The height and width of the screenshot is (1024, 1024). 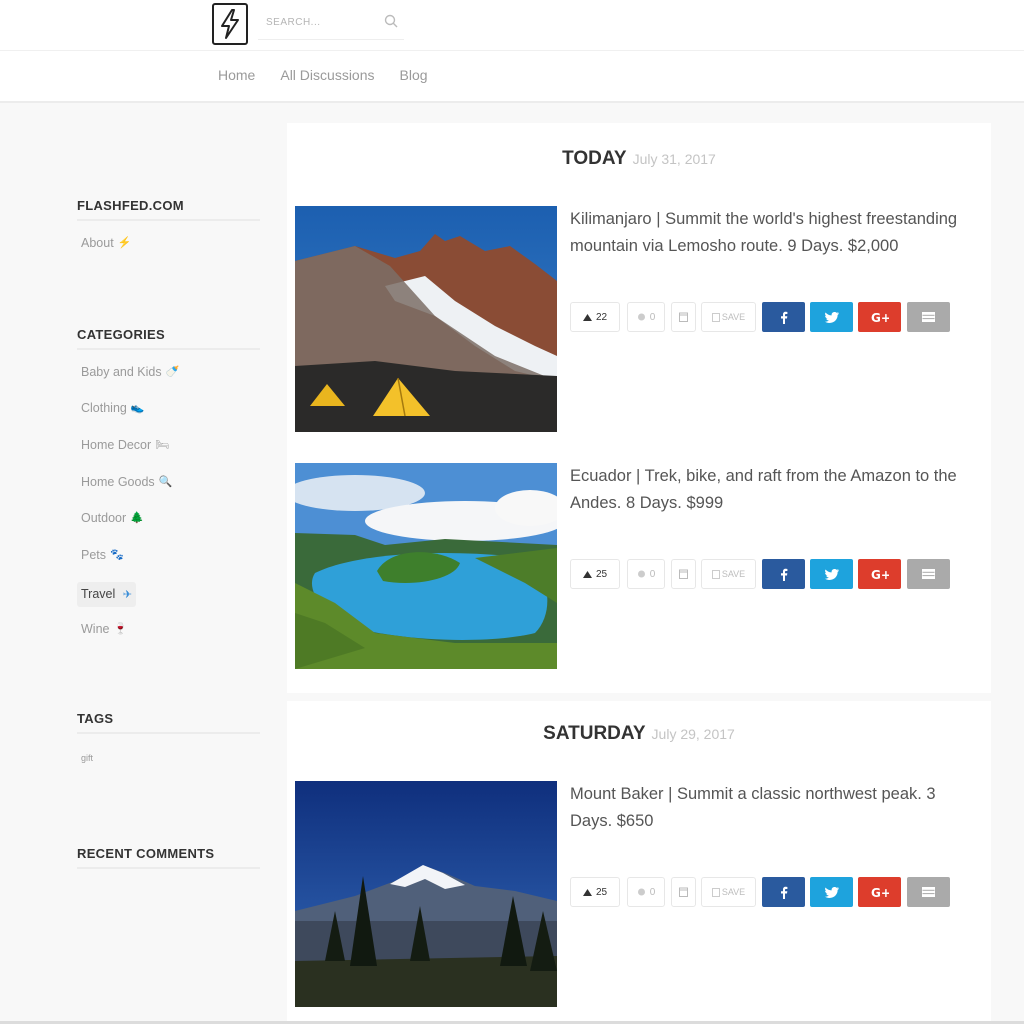 What do you see at coordinates (94, 555) in the screenshot?
I see `category-label: Pets` at bounding box center [94, 555].